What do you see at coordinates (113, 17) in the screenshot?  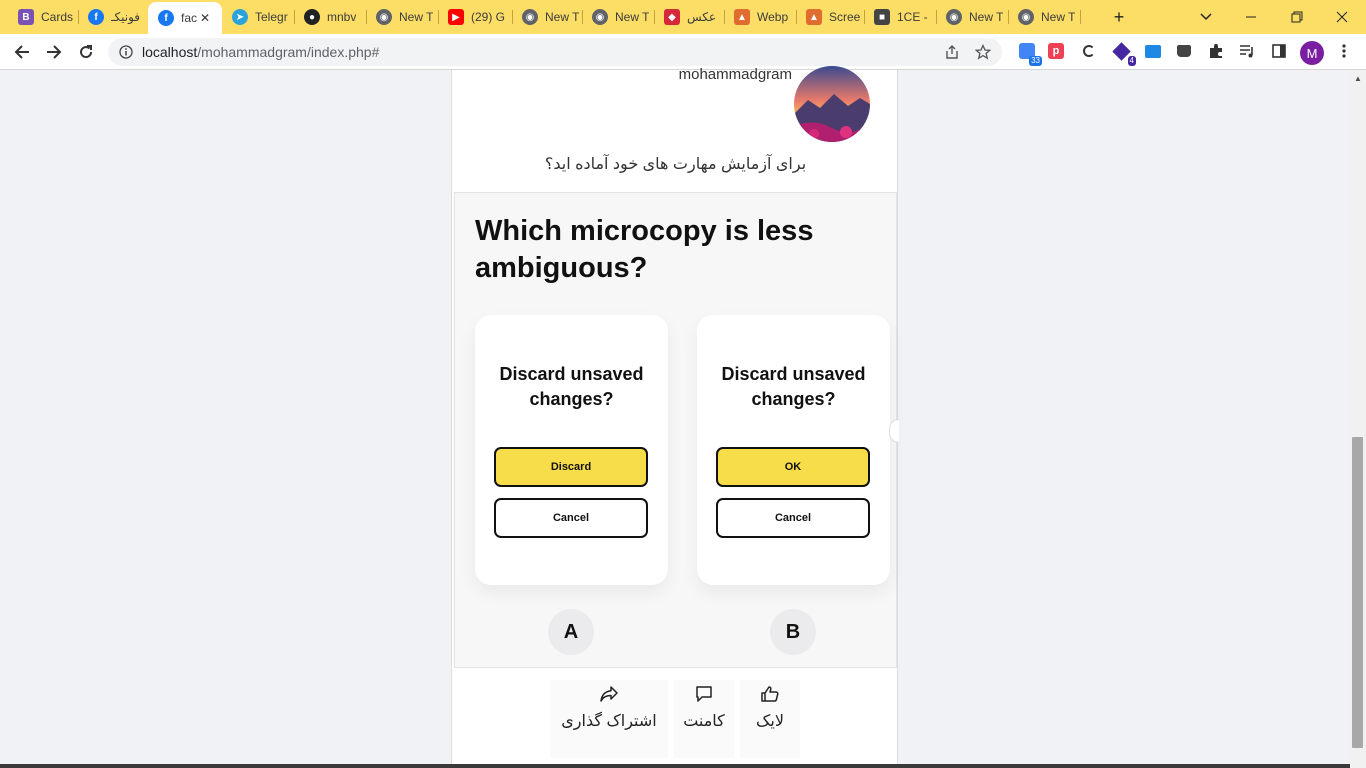 I see `browser-tab: f فونیکـ` at bounding box center [113, 17].